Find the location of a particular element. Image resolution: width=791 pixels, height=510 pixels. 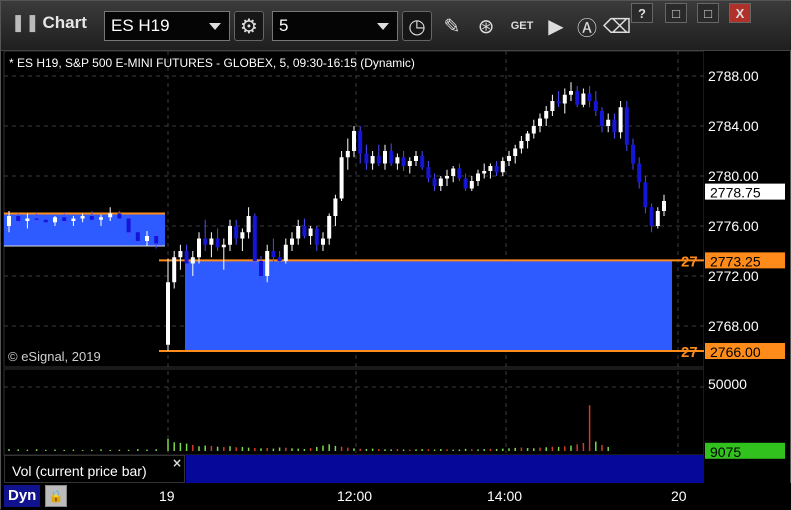

restore-button: □ is located at coordinates (708, 13).